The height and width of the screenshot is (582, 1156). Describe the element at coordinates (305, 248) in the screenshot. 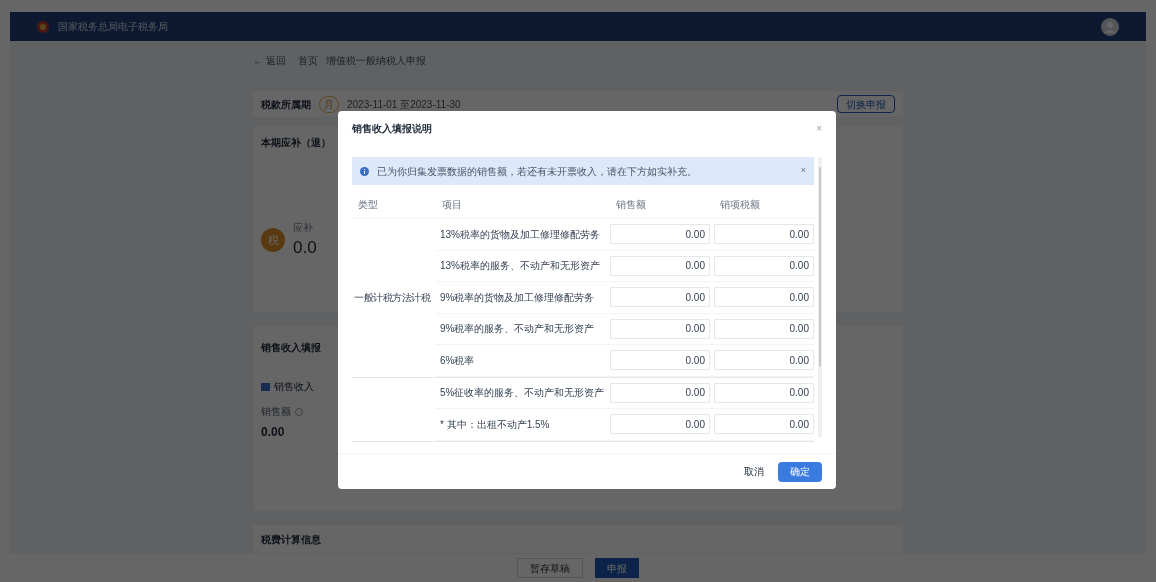

I see `amount-value: 0.0` at that location.